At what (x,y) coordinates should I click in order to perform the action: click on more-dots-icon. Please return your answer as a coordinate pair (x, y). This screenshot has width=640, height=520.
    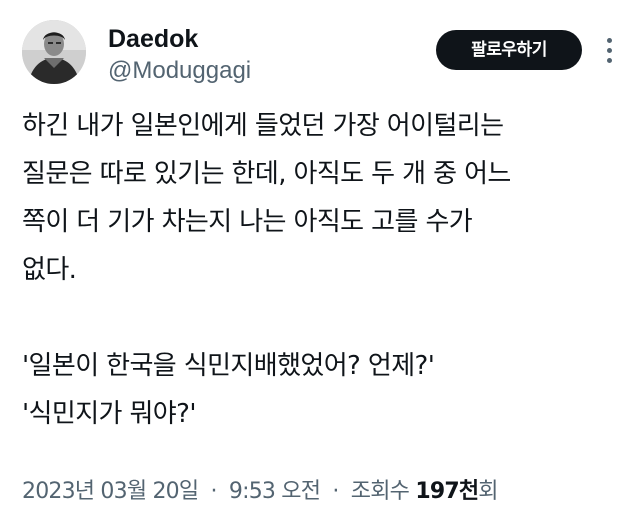
    Looking at the image, I should click on (610, 50).